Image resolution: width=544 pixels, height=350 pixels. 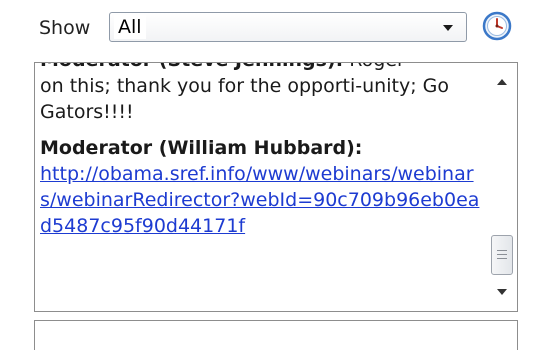 What do you see at coordinates (65, 28) in the screenshot?
I see `show-filter-label: Show` at bounding box center [65, 28].